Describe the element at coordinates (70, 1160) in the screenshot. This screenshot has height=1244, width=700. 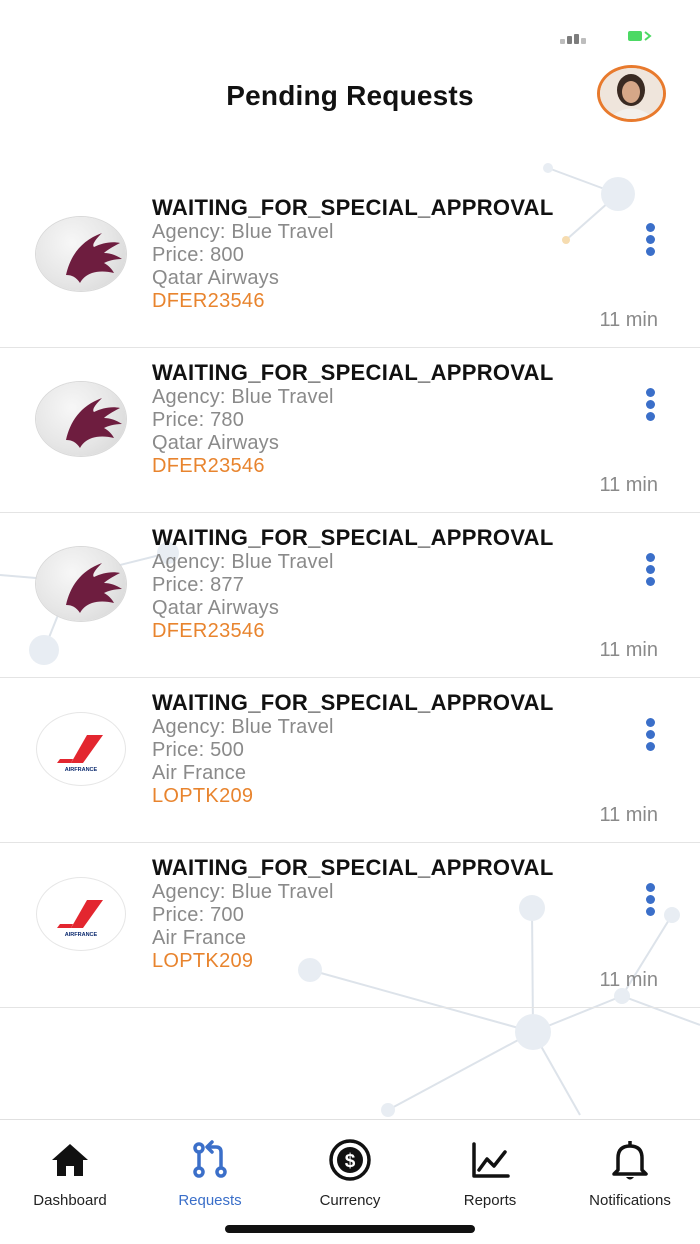
I see `home-icon` at that location.